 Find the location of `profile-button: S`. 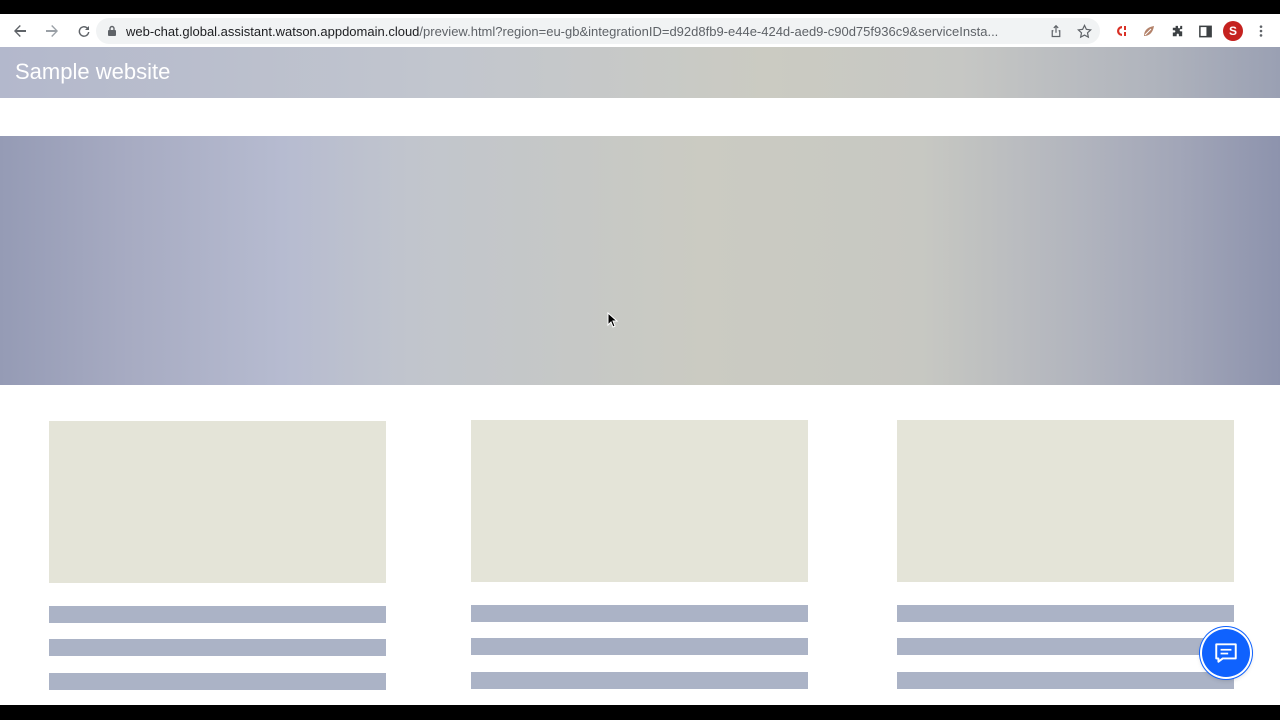

profile-button: S is located at coordinates (1233, 31).